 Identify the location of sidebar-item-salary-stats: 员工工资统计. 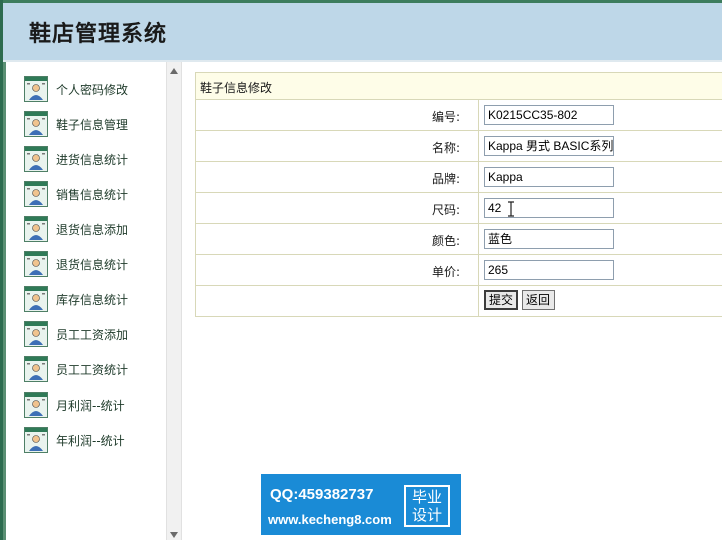
(76, 369).